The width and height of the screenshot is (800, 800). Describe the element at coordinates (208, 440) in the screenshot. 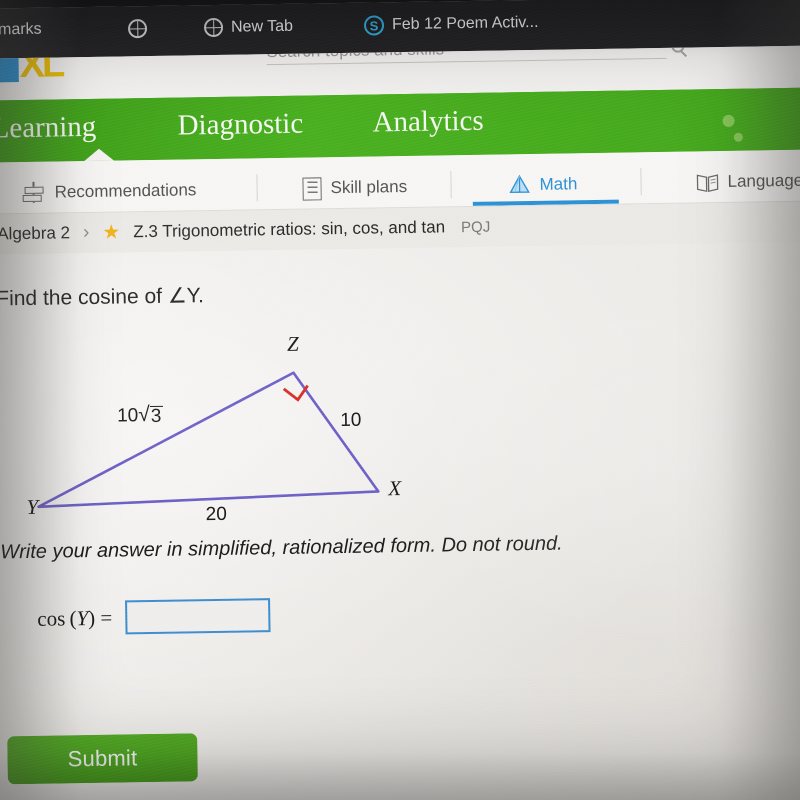

I see `triangle-outline` at that location.